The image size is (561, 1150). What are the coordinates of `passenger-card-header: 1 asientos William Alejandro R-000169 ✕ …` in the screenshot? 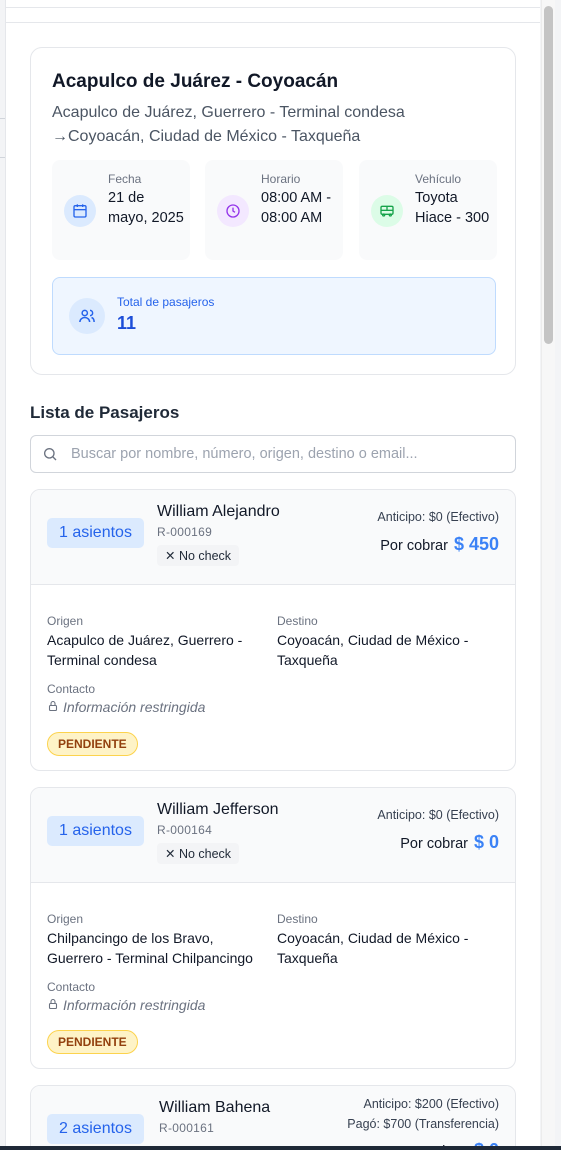 It's located at (273, 537).